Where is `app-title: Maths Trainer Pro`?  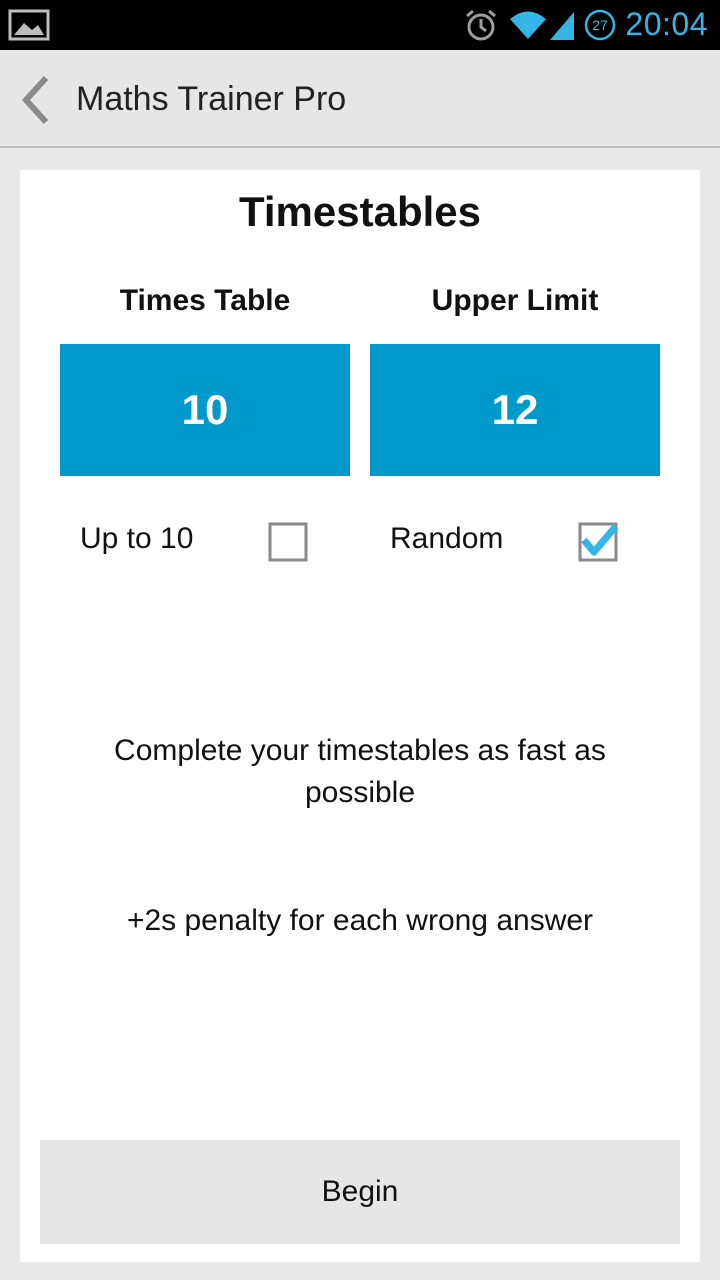 app-title: Maths Trainer Pro is located at coordinates (211, 99).